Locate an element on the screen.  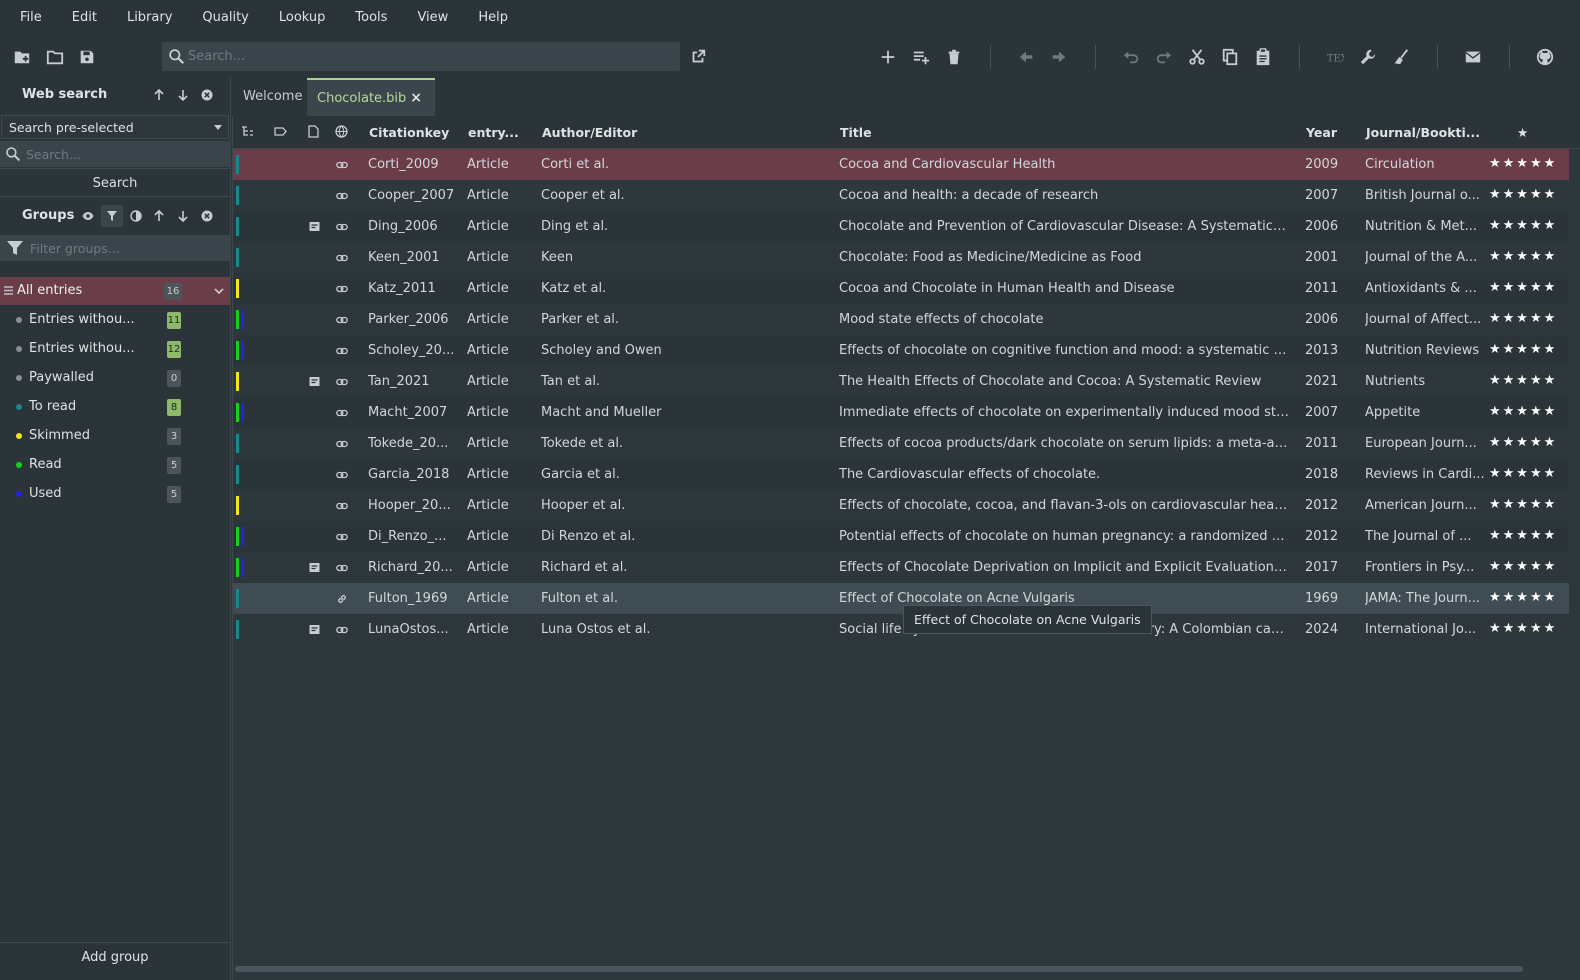
paste-icon is located at coordinates (1263, 57).